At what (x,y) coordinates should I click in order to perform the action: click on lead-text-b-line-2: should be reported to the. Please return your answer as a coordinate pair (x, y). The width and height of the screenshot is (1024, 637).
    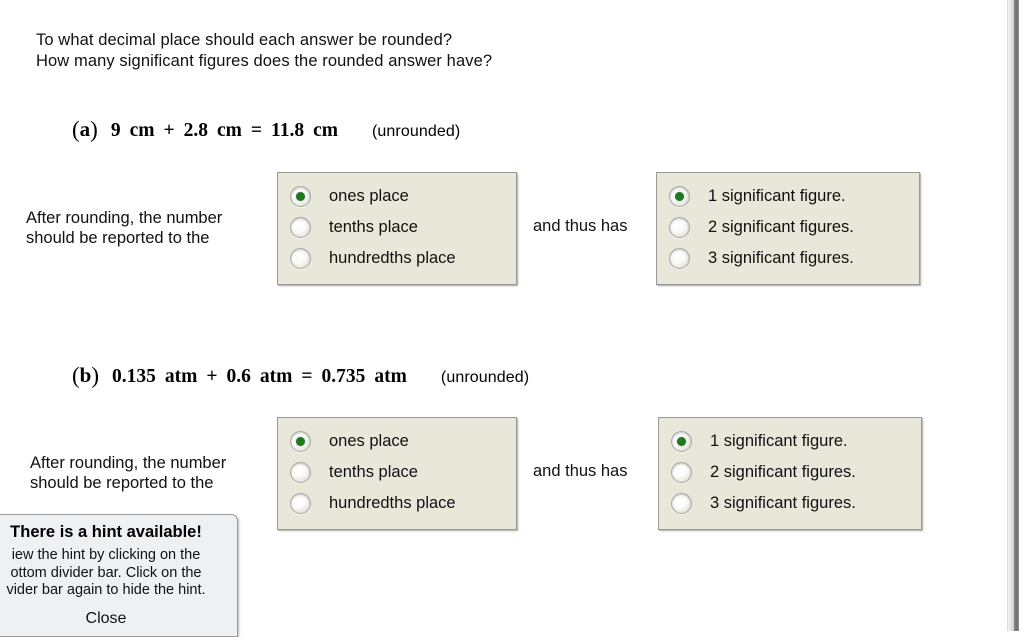
    Looking at the image, I should click on (122, 483).